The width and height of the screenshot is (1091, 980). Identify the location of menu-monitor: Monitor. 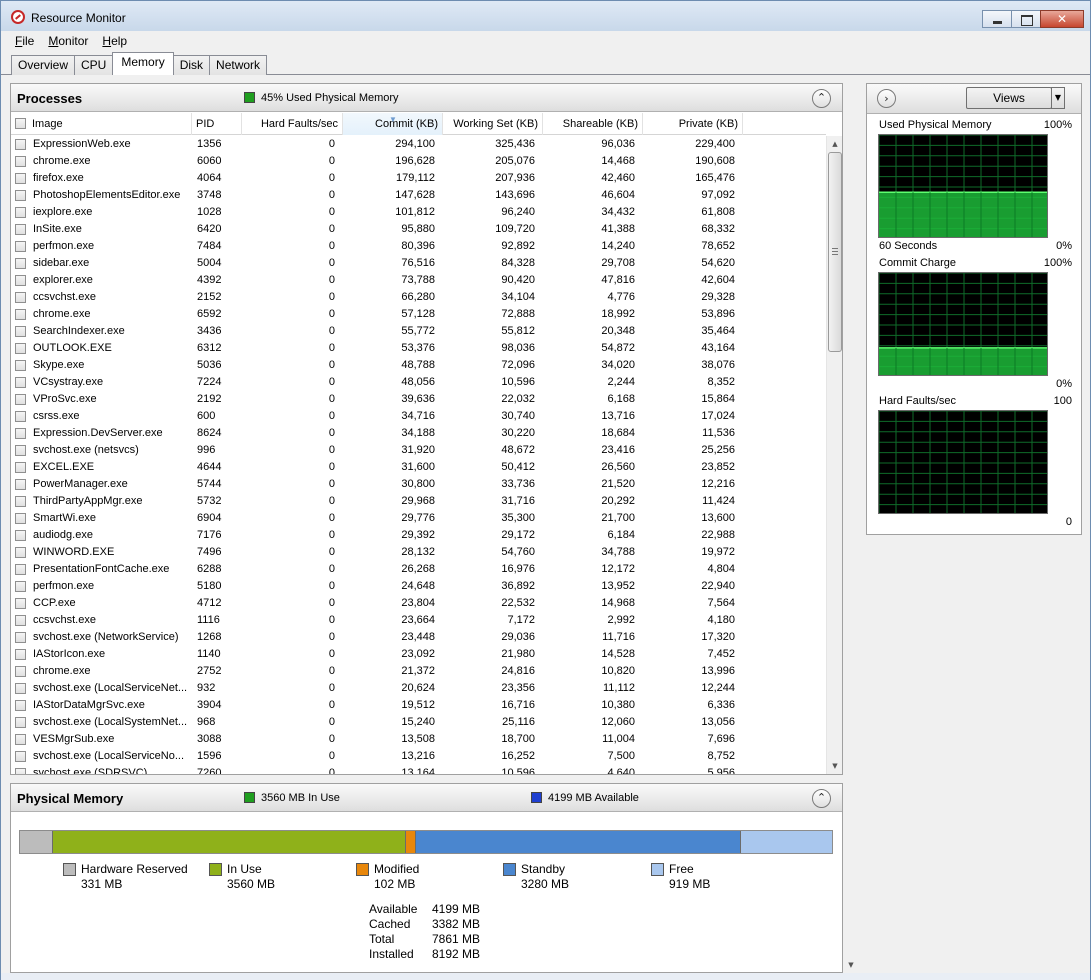
(68, 41).